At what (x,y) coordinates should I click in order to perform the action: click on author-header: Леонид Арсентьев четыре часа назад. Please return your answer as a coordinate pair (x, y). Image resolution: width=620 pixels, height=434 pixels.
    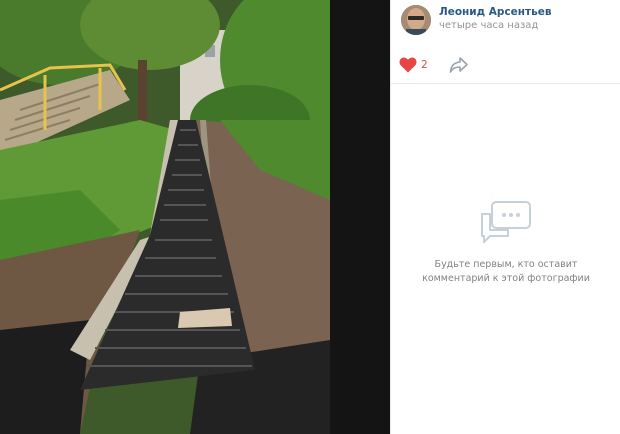
    Looking at the image, I should click on (505, 20).